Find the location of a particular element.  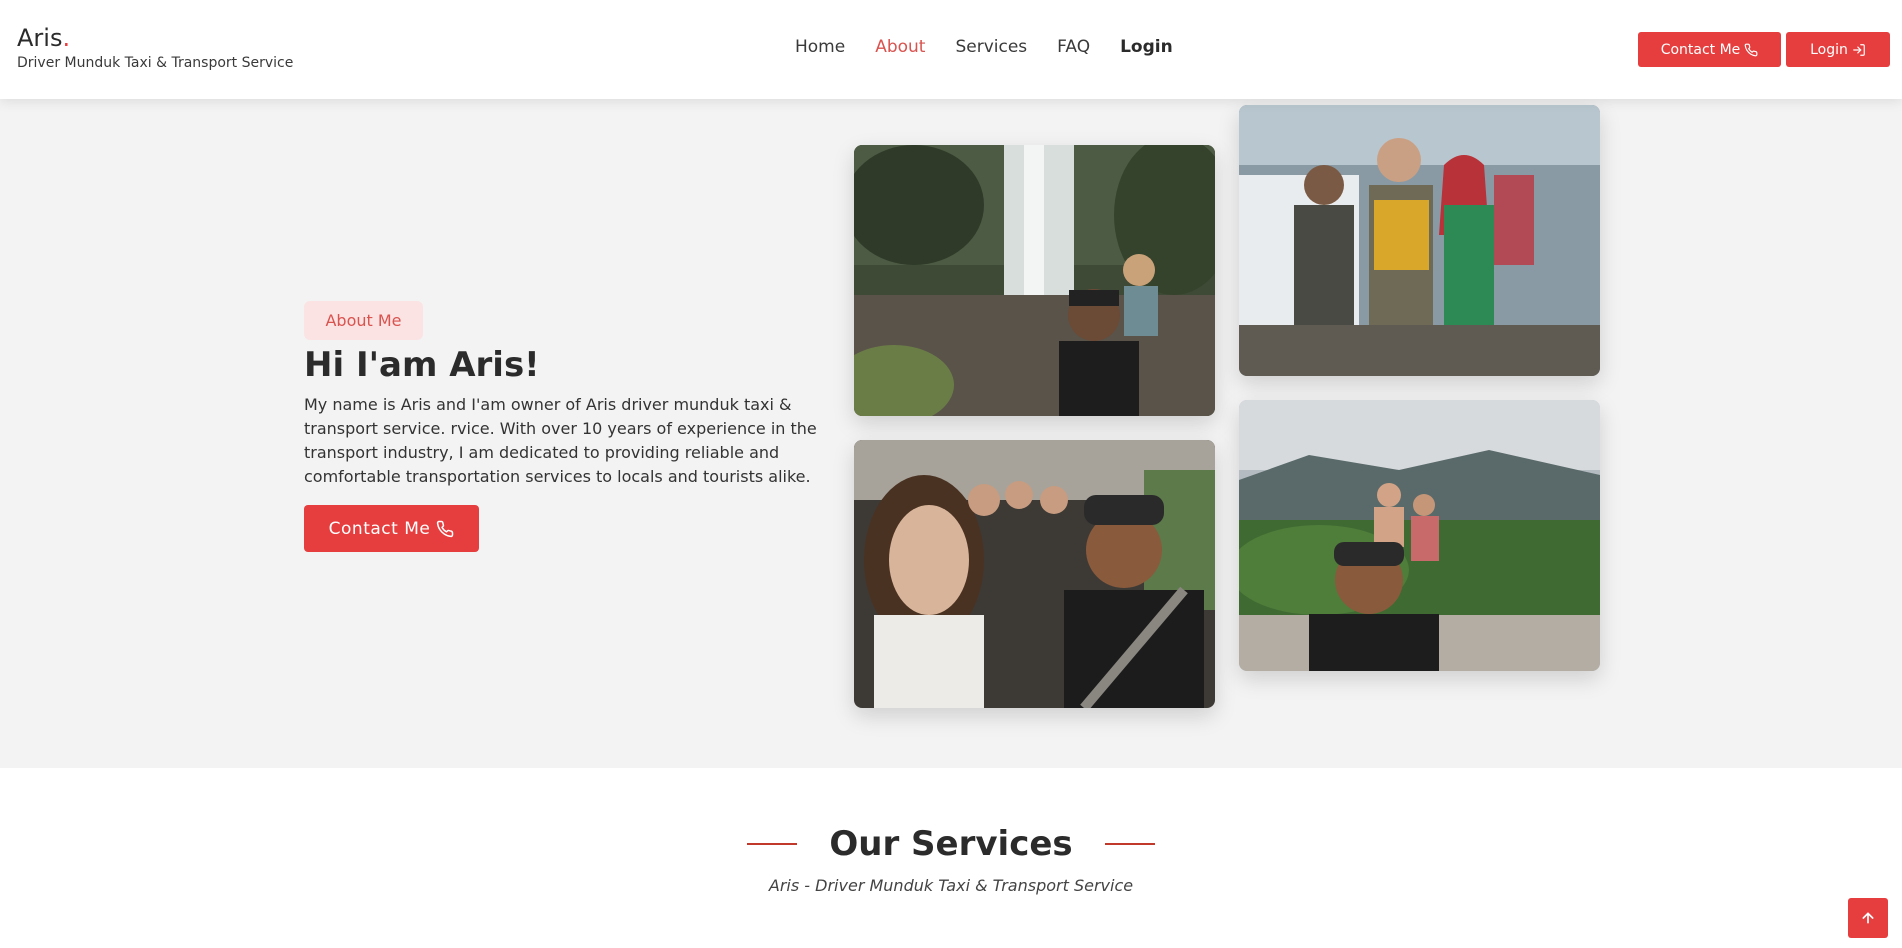

heading-divider-left is located at coordinates (772, 844).